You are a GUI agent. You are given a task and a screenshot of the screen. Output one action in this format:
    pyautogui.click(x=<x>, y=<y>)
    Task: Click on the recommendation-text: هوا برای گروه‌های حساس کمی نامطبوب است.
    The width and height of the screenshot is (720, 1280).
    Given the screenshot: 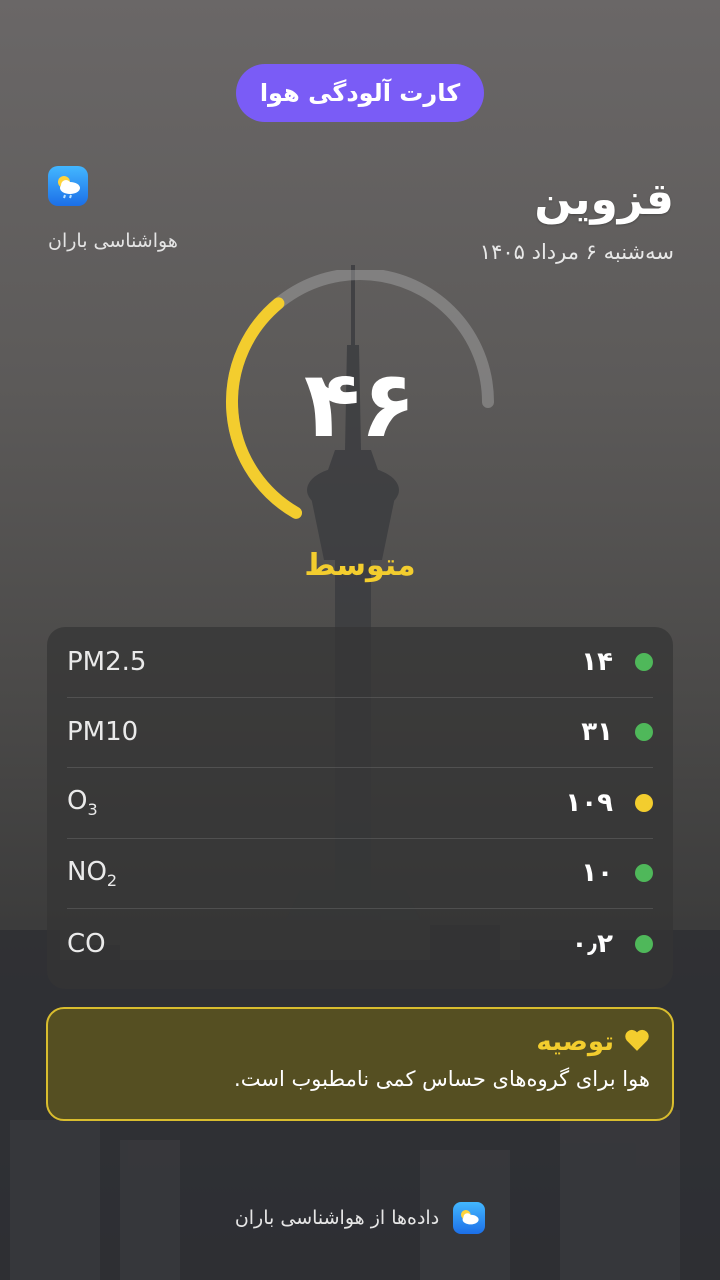 What is the action you would take?
    pyautogui.click(x=442, y=1079)
    